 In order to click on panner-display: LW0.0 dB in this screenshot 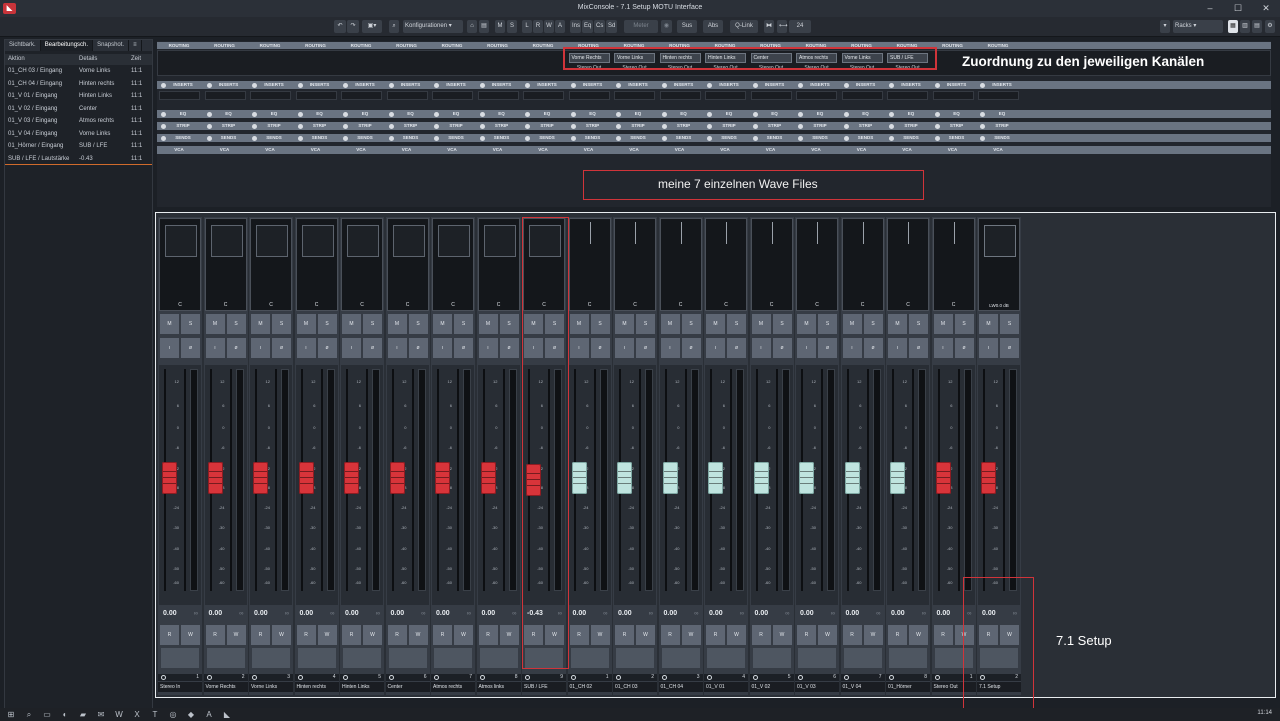, I will do `click(999, 264)`.